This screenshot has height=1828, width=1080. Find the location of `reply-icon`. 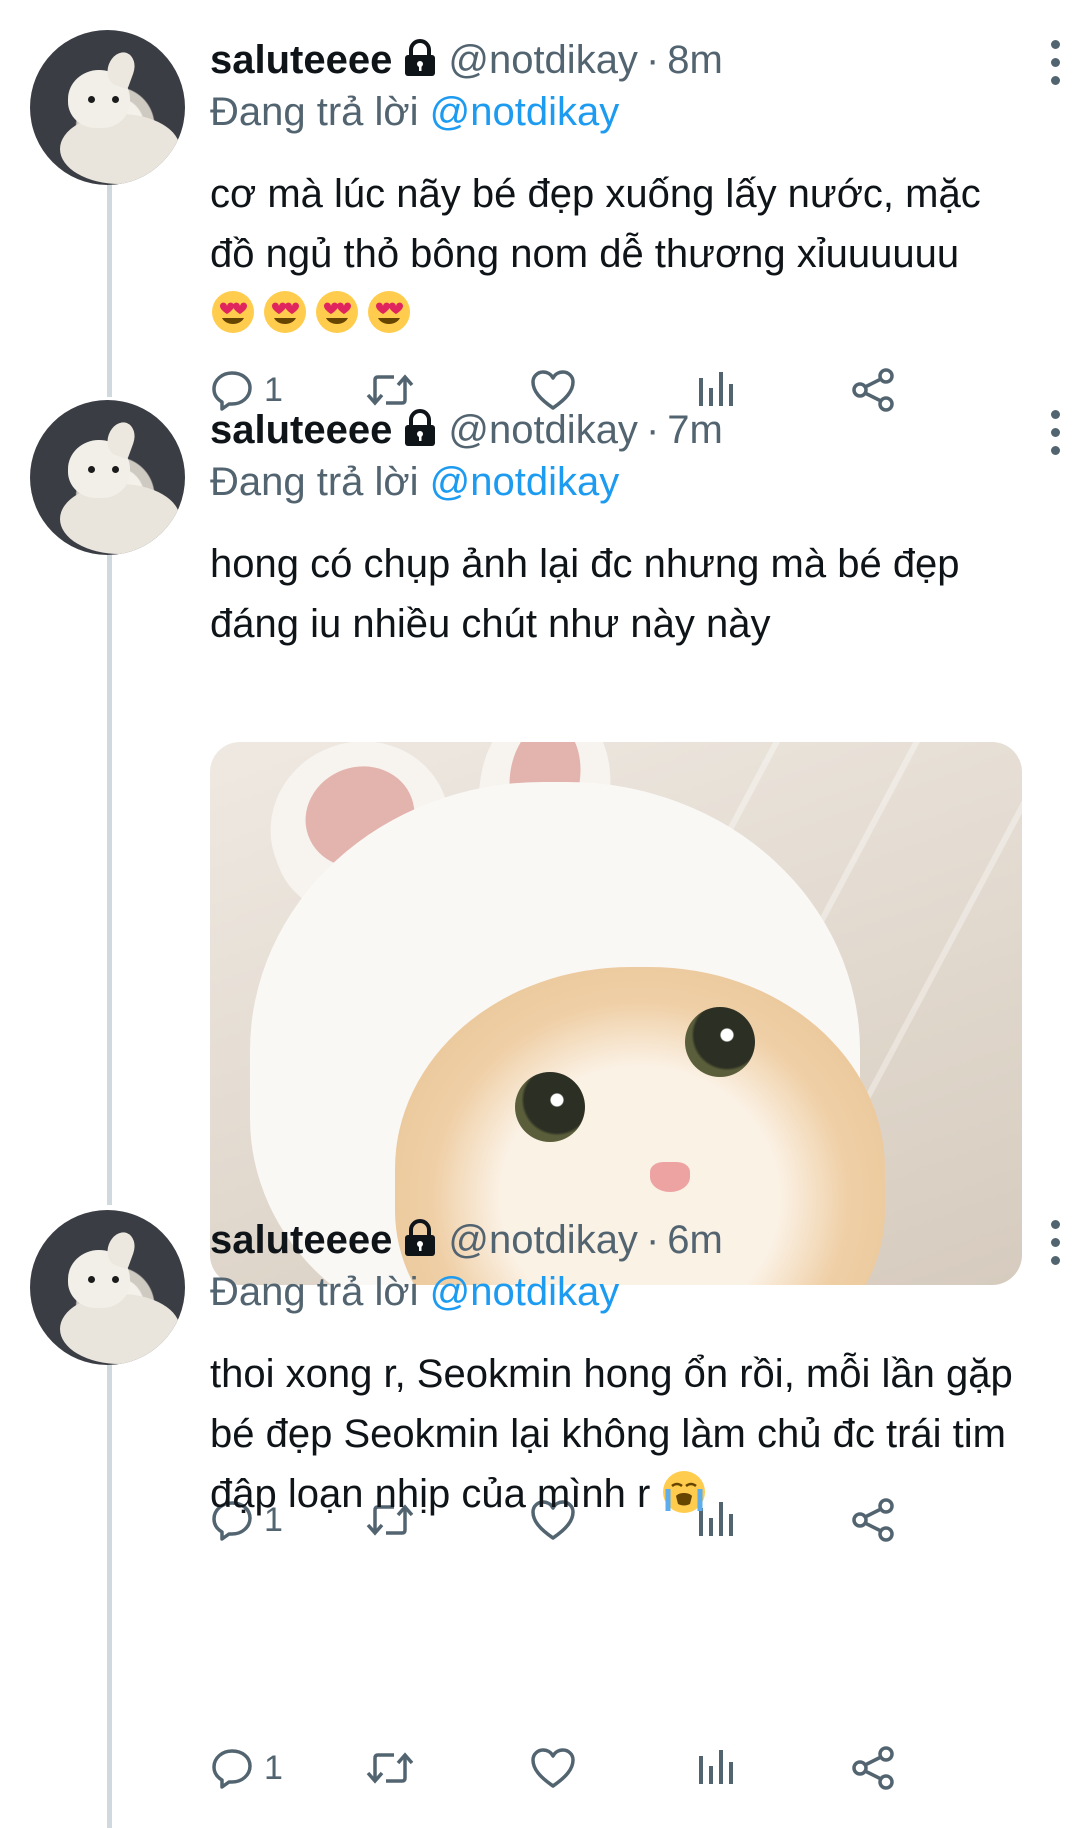

reply-icon is located at coordinates (232, 1768).